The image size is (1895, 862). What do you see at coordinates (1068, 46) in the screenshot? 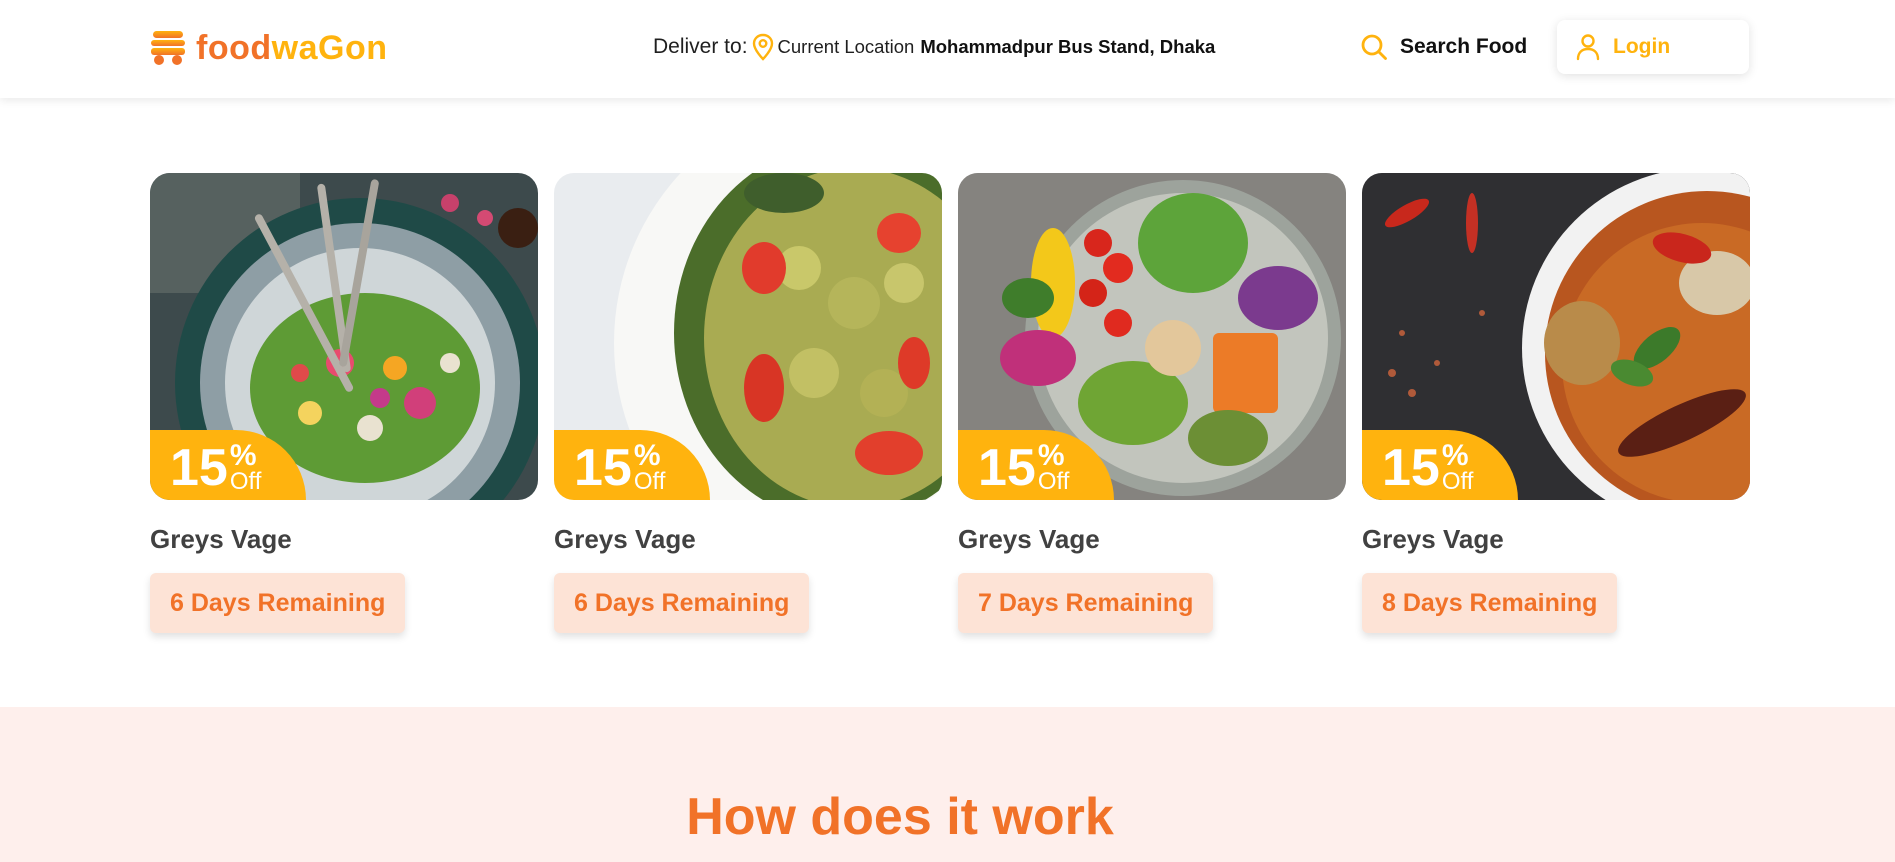
I see `delivery-address: Mohammadpur Bus Stand, Dhaka` at bounding box center [1068, 46].